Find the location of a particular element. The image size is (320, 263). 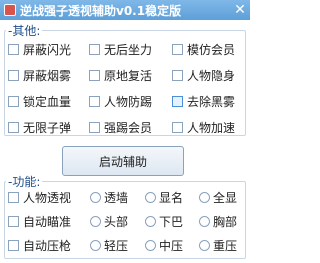

title-bar: 逆战强子透视辅助v0.1稳定版 ✕ is located at coordinates (125, 10).